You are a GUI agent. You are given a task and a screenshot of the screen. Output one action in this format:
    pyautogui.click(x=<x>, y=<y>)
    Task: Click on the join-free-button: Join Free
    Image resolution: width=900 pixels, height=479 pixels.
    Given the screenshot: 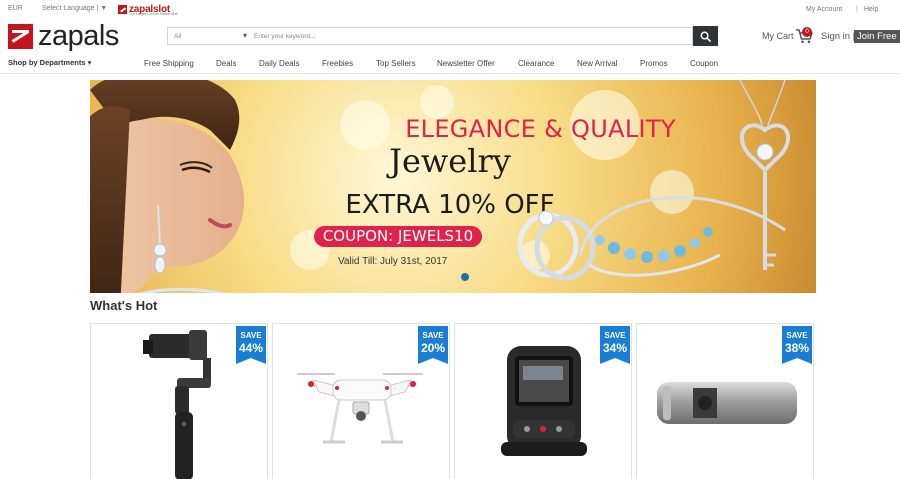 What is the action you would take?
    pyautogui.click(x=877, y=36)
    